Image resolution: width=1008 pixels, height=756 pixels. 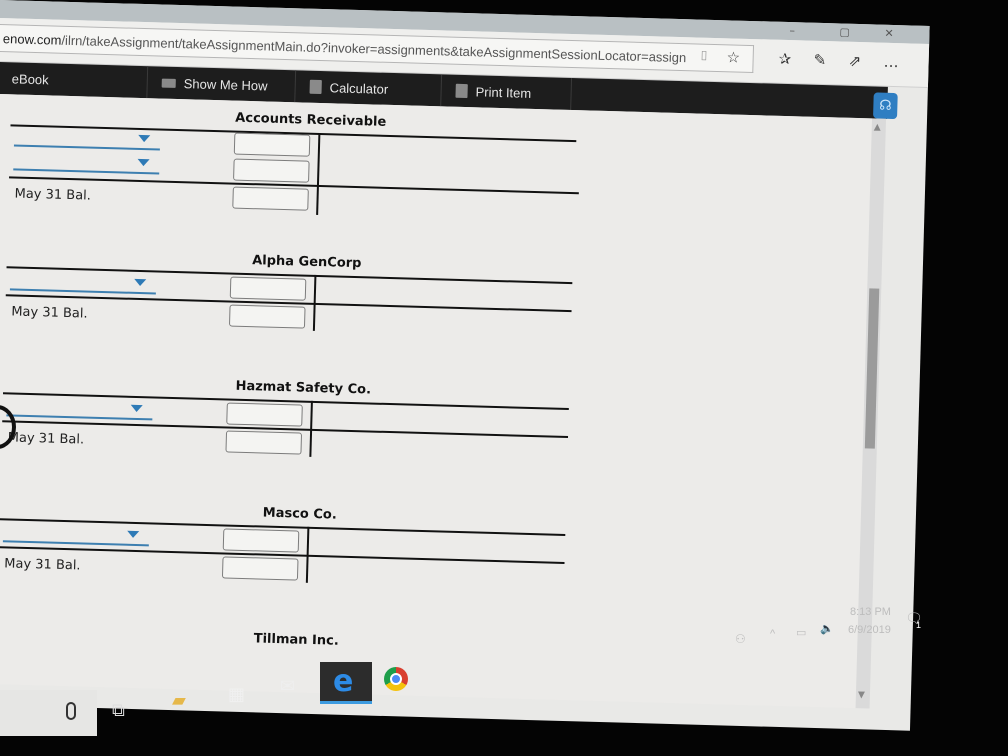 I want to click on t-account-center-line, so click(x=318, y=173).